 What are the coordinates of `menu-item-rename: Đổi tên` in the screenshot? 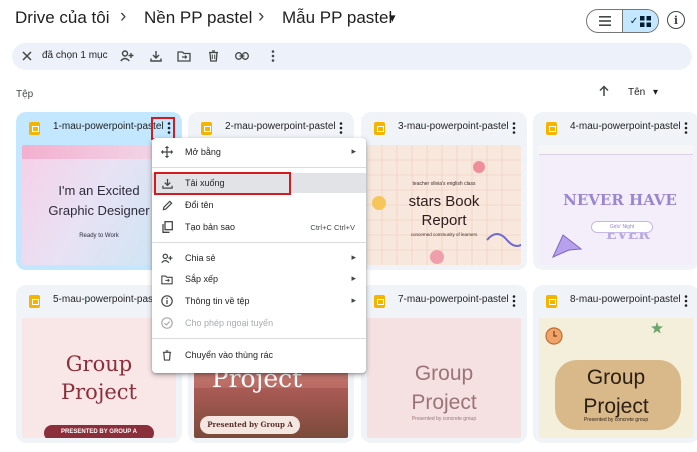 It's located at (259, 205).